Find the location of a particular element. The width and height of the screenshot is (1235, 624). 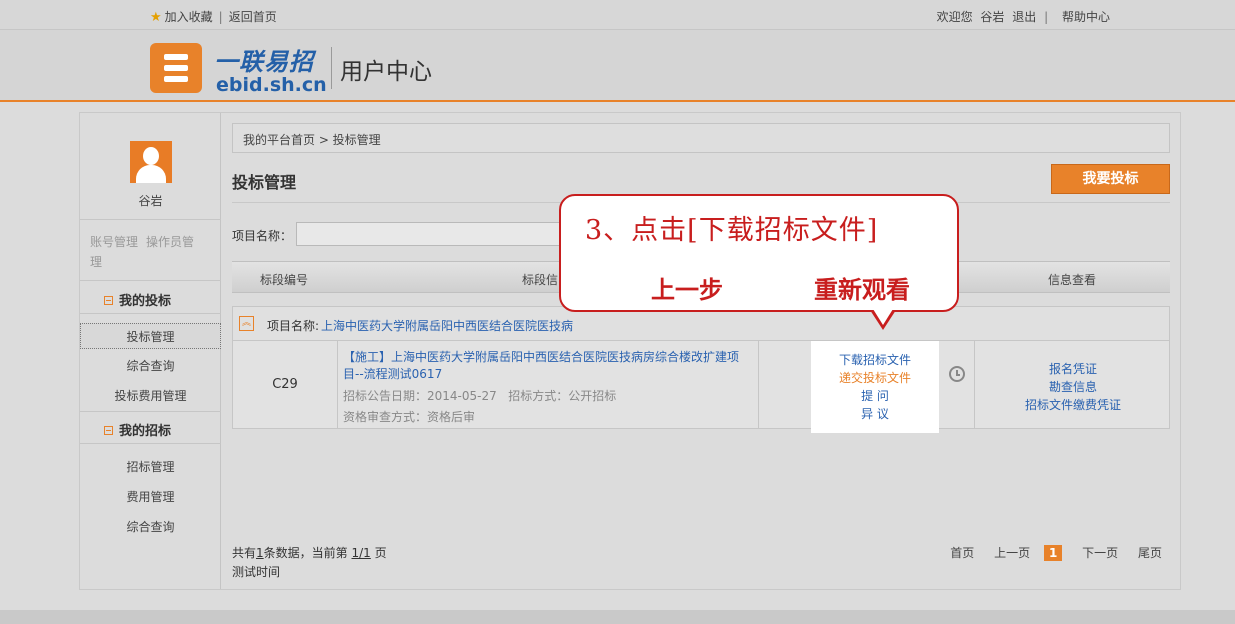

column-header-view: 信息查看 is located at coordinates (1072, 280).